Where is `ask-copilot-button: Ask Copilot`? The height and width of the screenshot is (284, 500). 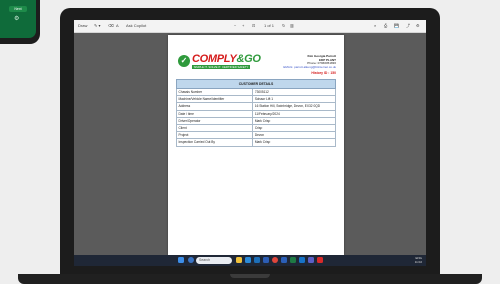 ask-copilot-button: Ask Copilot is located at coordinates (136, 25).